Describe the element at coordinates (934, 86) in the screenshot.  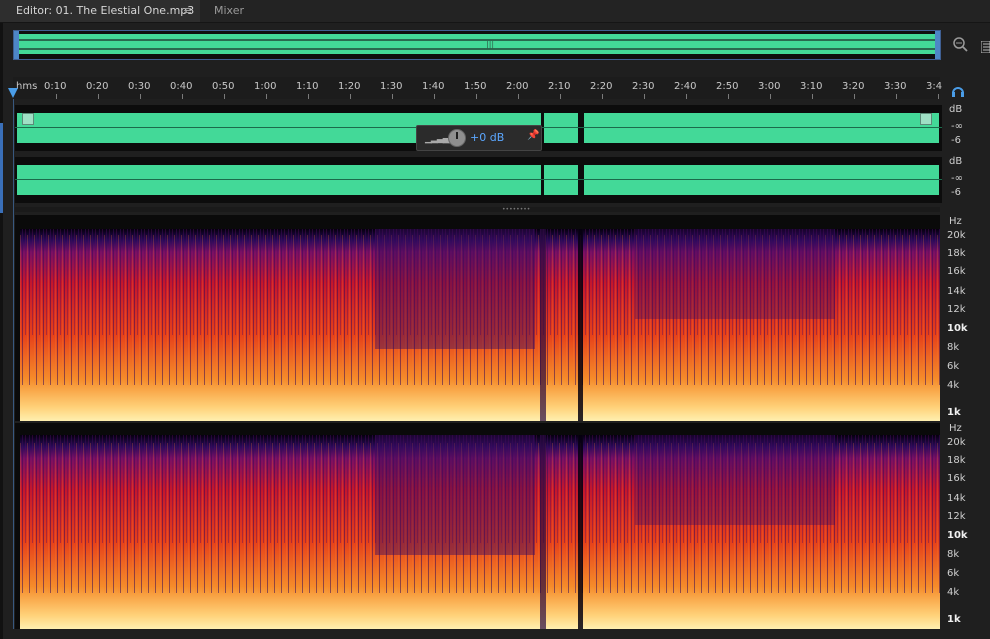
I see `ruler-time-label: 3:4` at that location.